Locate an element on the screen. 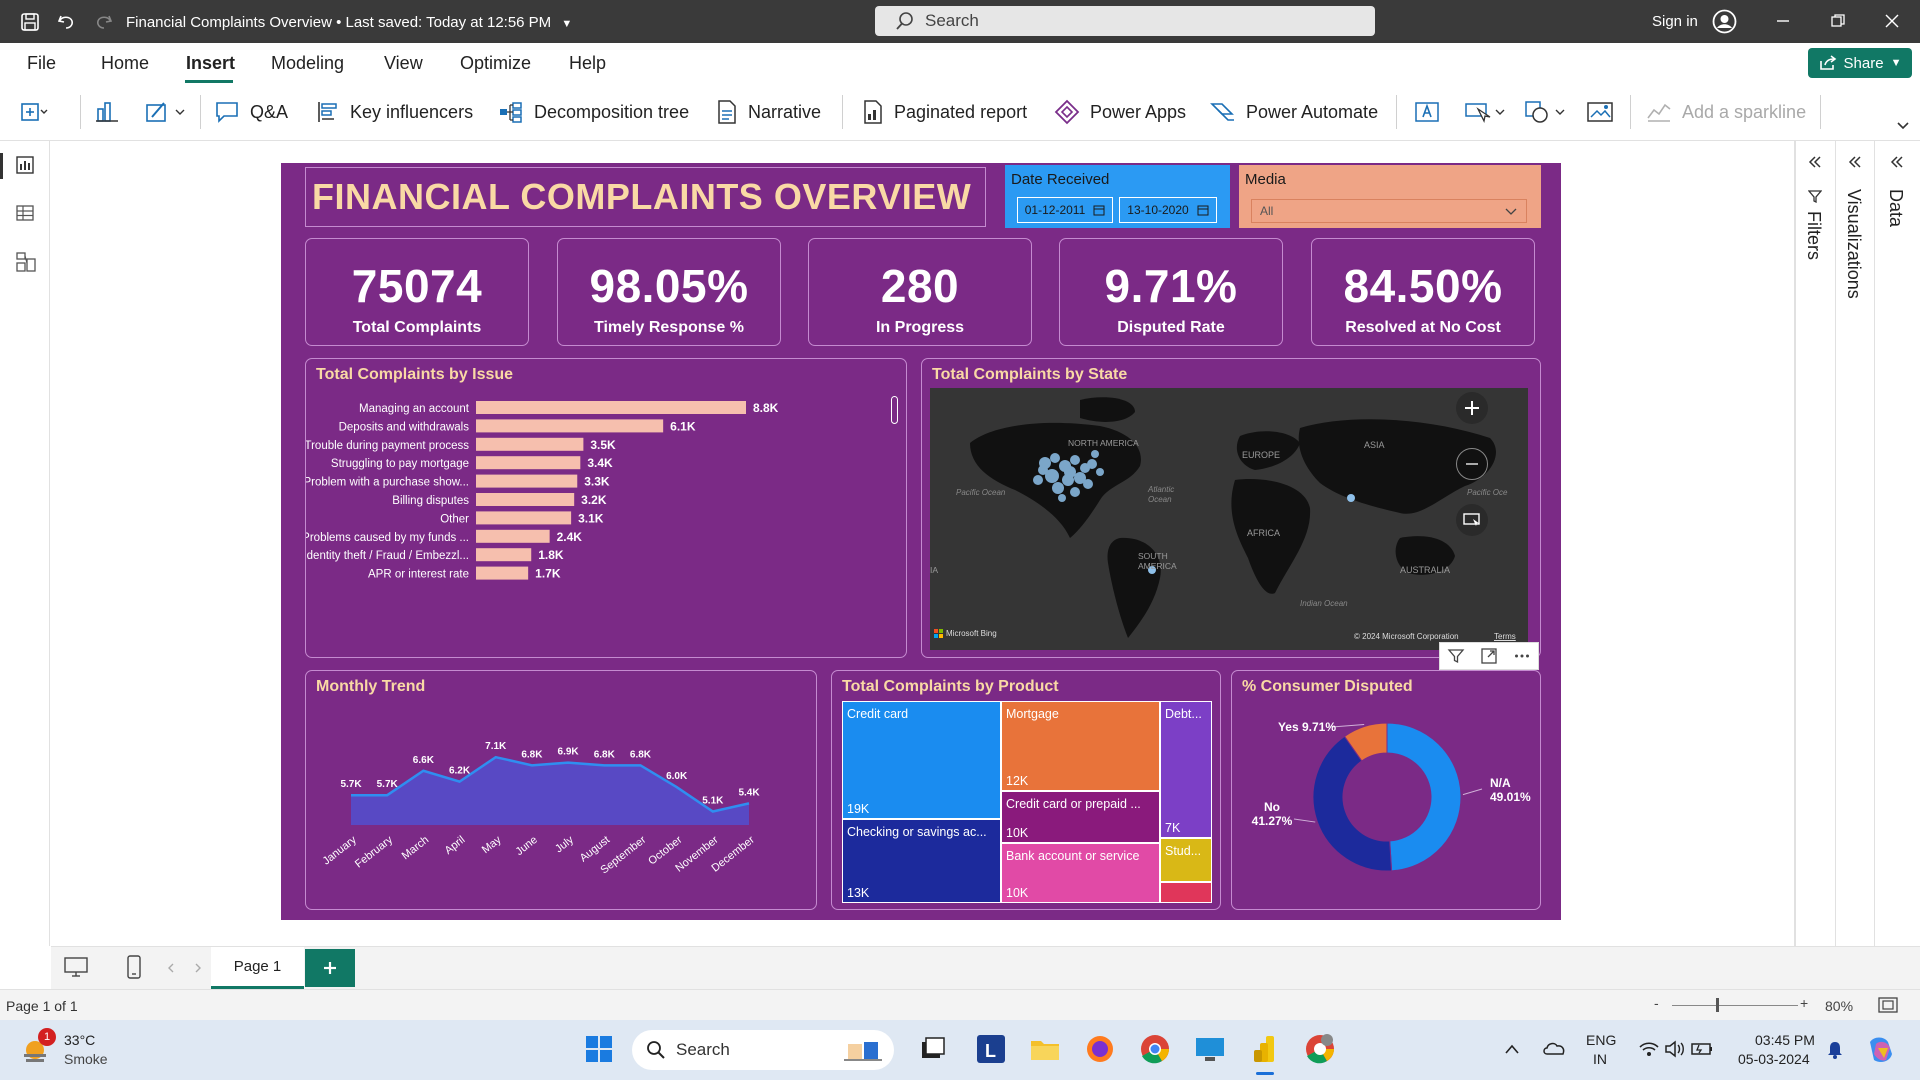  map-select-button is located at coordinates (1472, 520).